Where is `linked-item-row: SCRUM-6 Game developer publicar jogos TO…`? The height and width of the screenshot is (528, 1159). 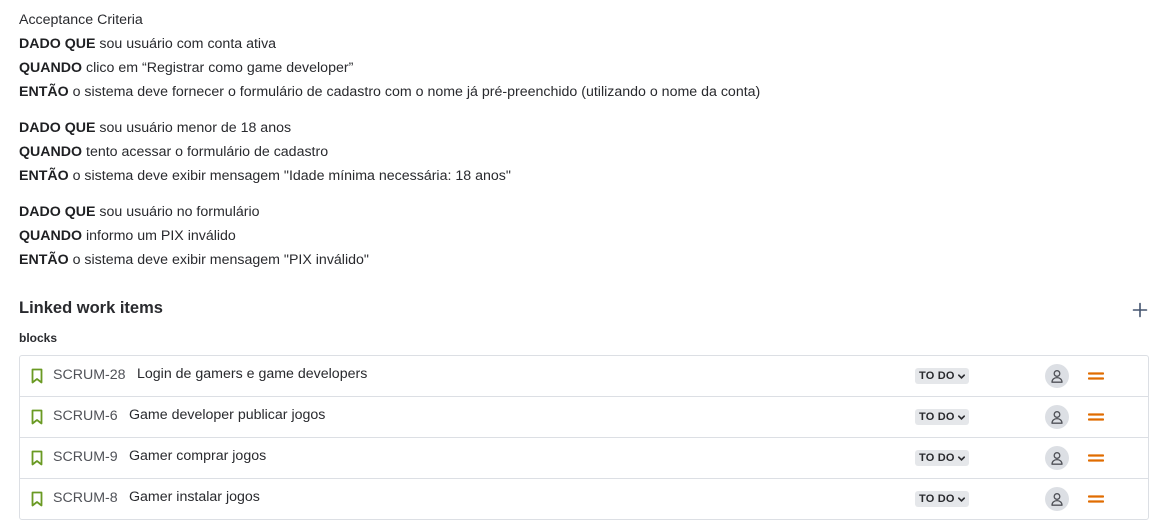 linked-item-row: SCRUM-6 Game developer publicar jogos TO… is located at coordinates (584, 416).